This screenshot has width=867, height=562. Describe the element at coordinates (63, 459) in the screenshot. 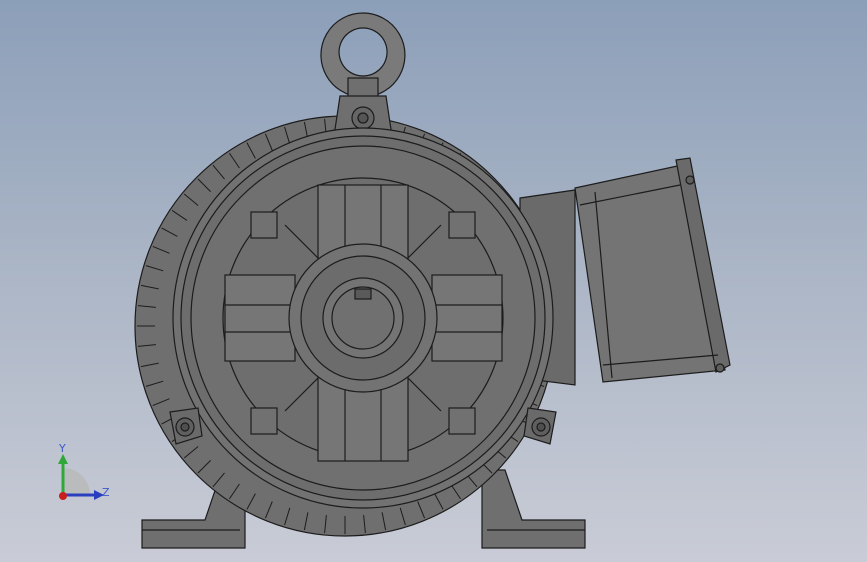

I see `y-axis-arrow` at that location.